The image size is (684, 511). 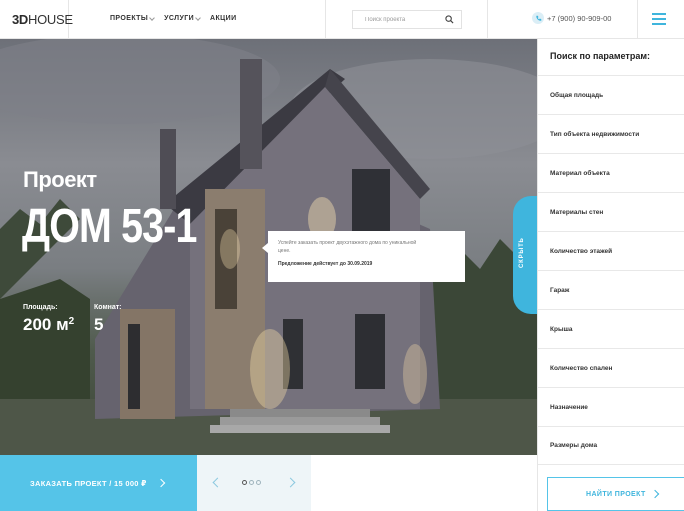 I want to click on search-input, so click(x=399, y=19).